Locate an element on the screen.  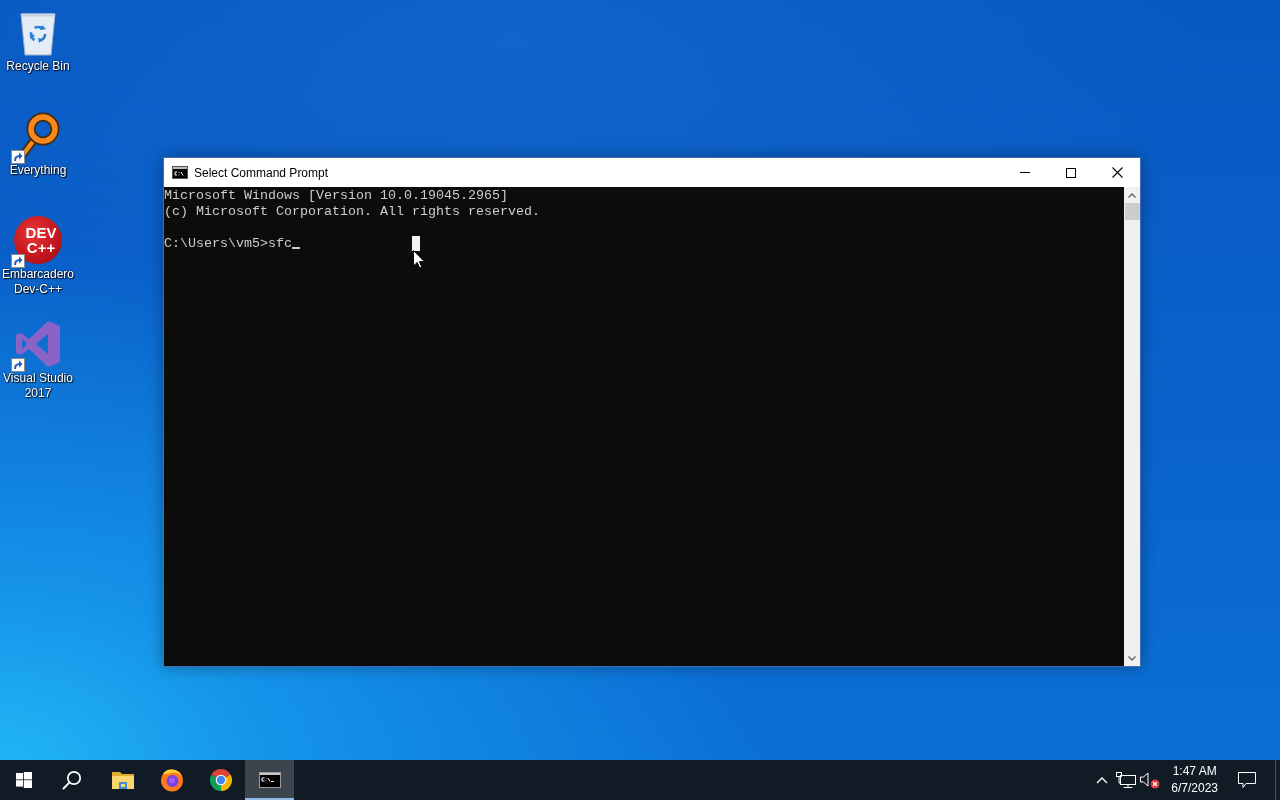
folder-icon is located at coordinates (122, 780).